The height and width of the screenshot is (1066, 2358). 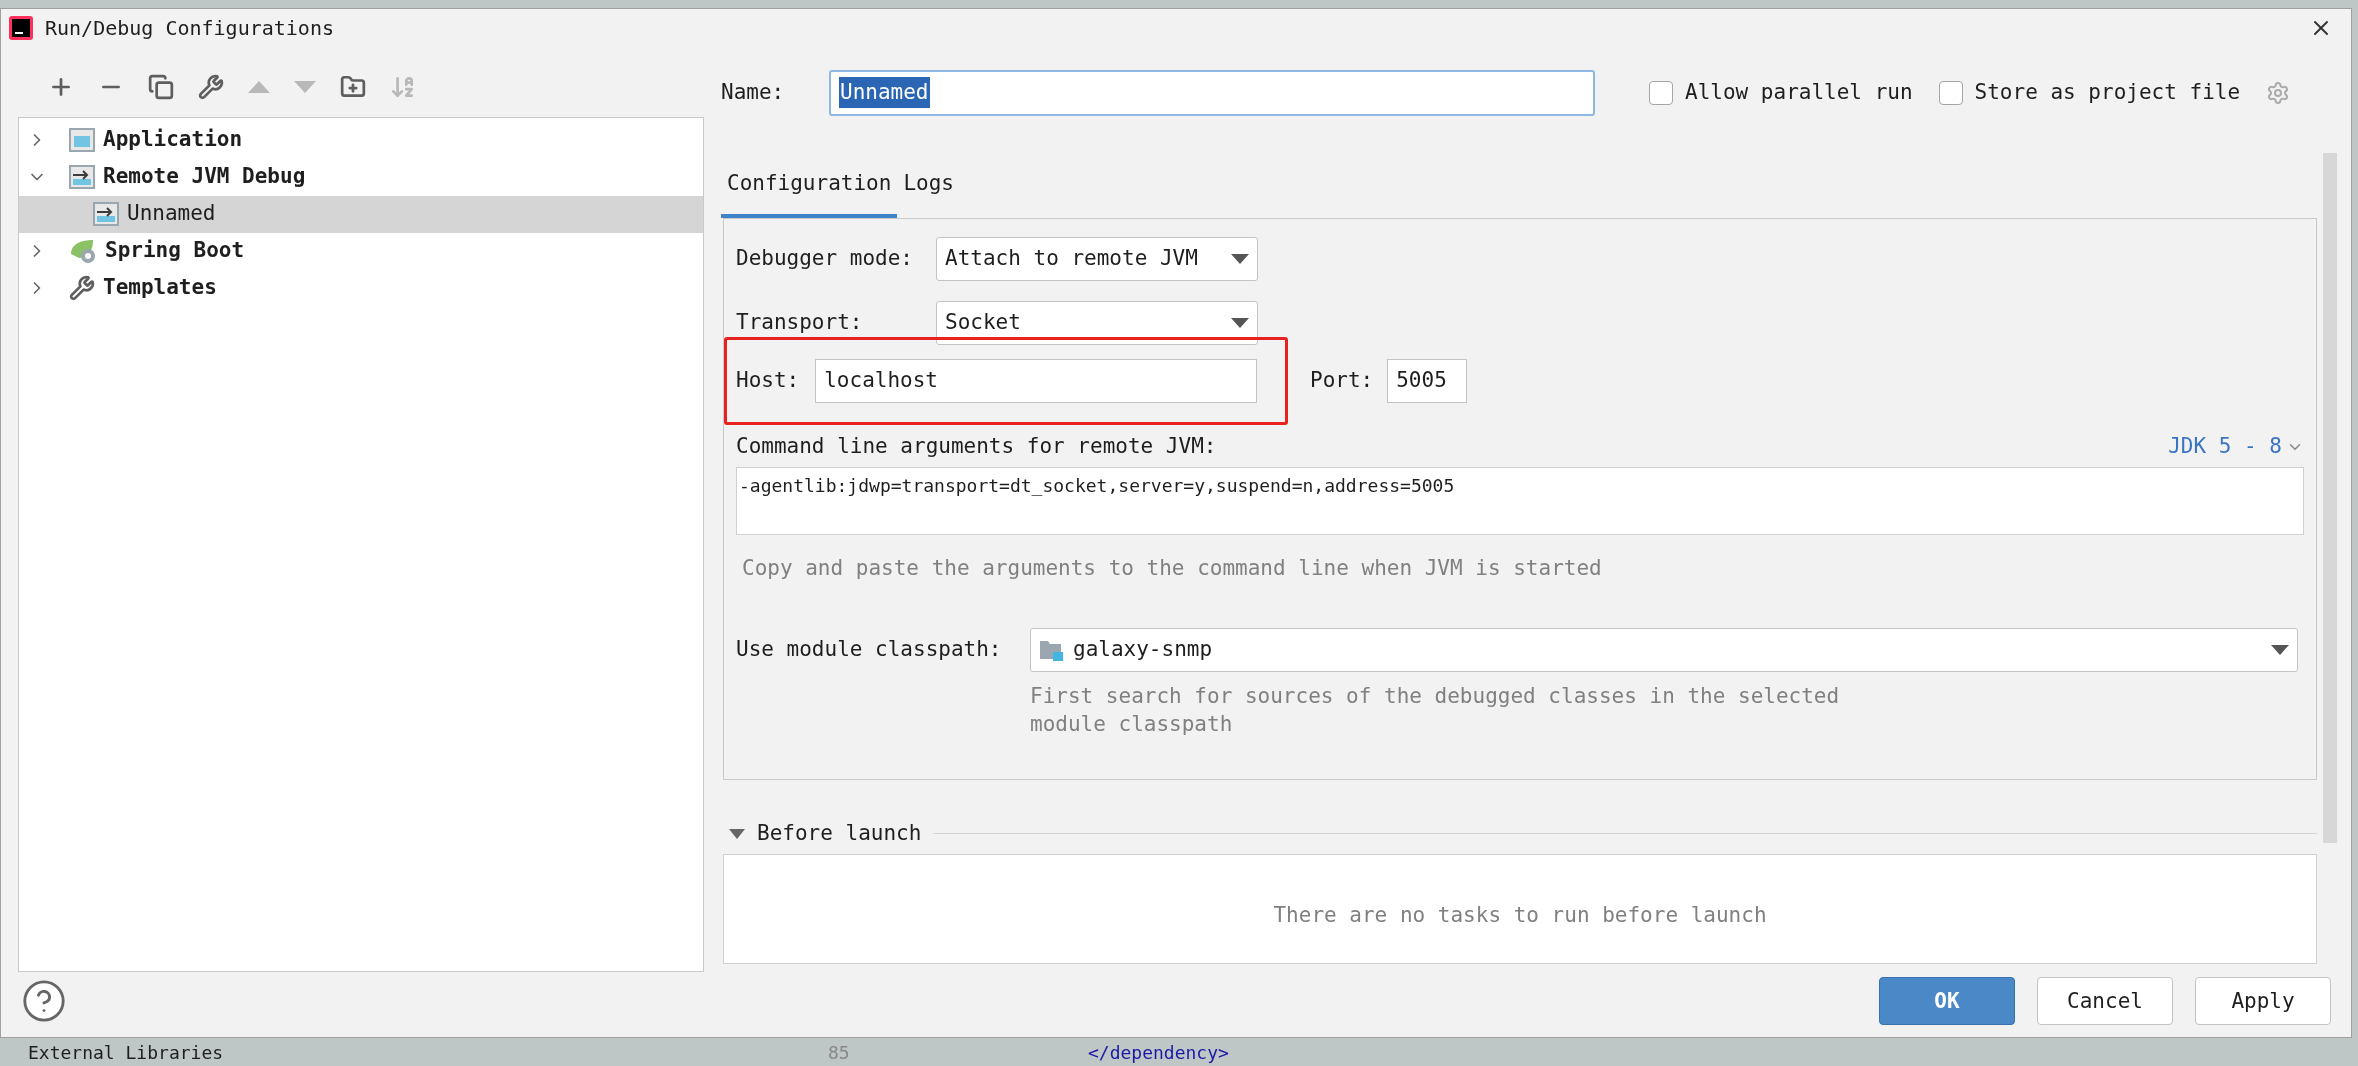 What do you see at coordinates (839, 1052) in the screenshot?
I see `line-number: 85` at bounding box center [839, 1052].